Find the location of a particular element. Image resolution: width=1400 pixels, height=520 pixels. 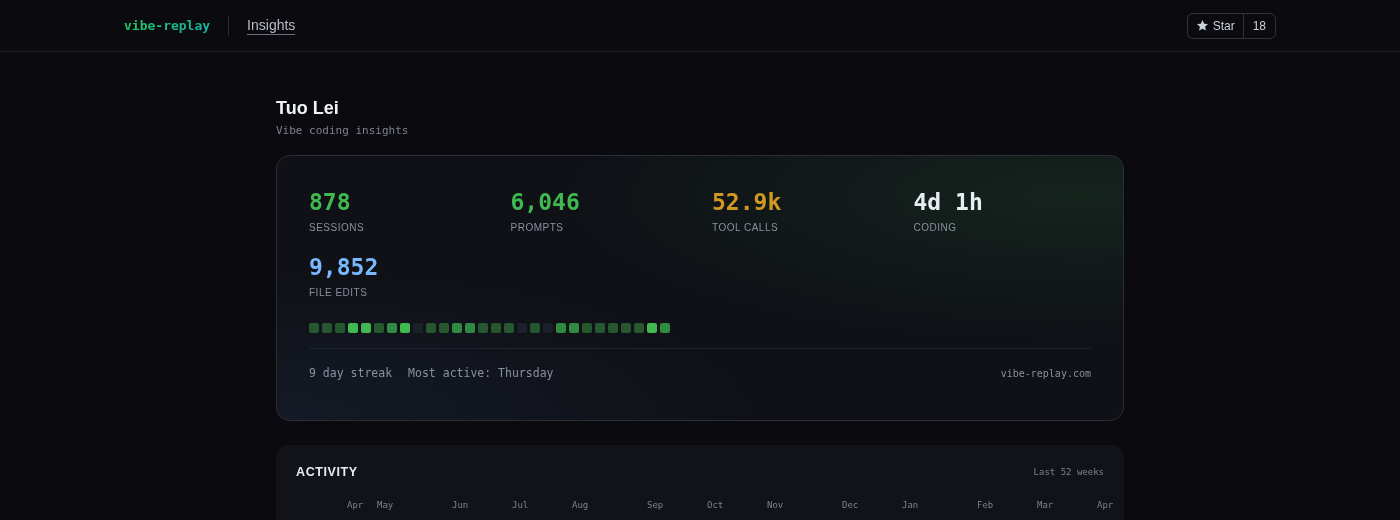

stat-value: 6,046 is located at coordinates (545, 202).